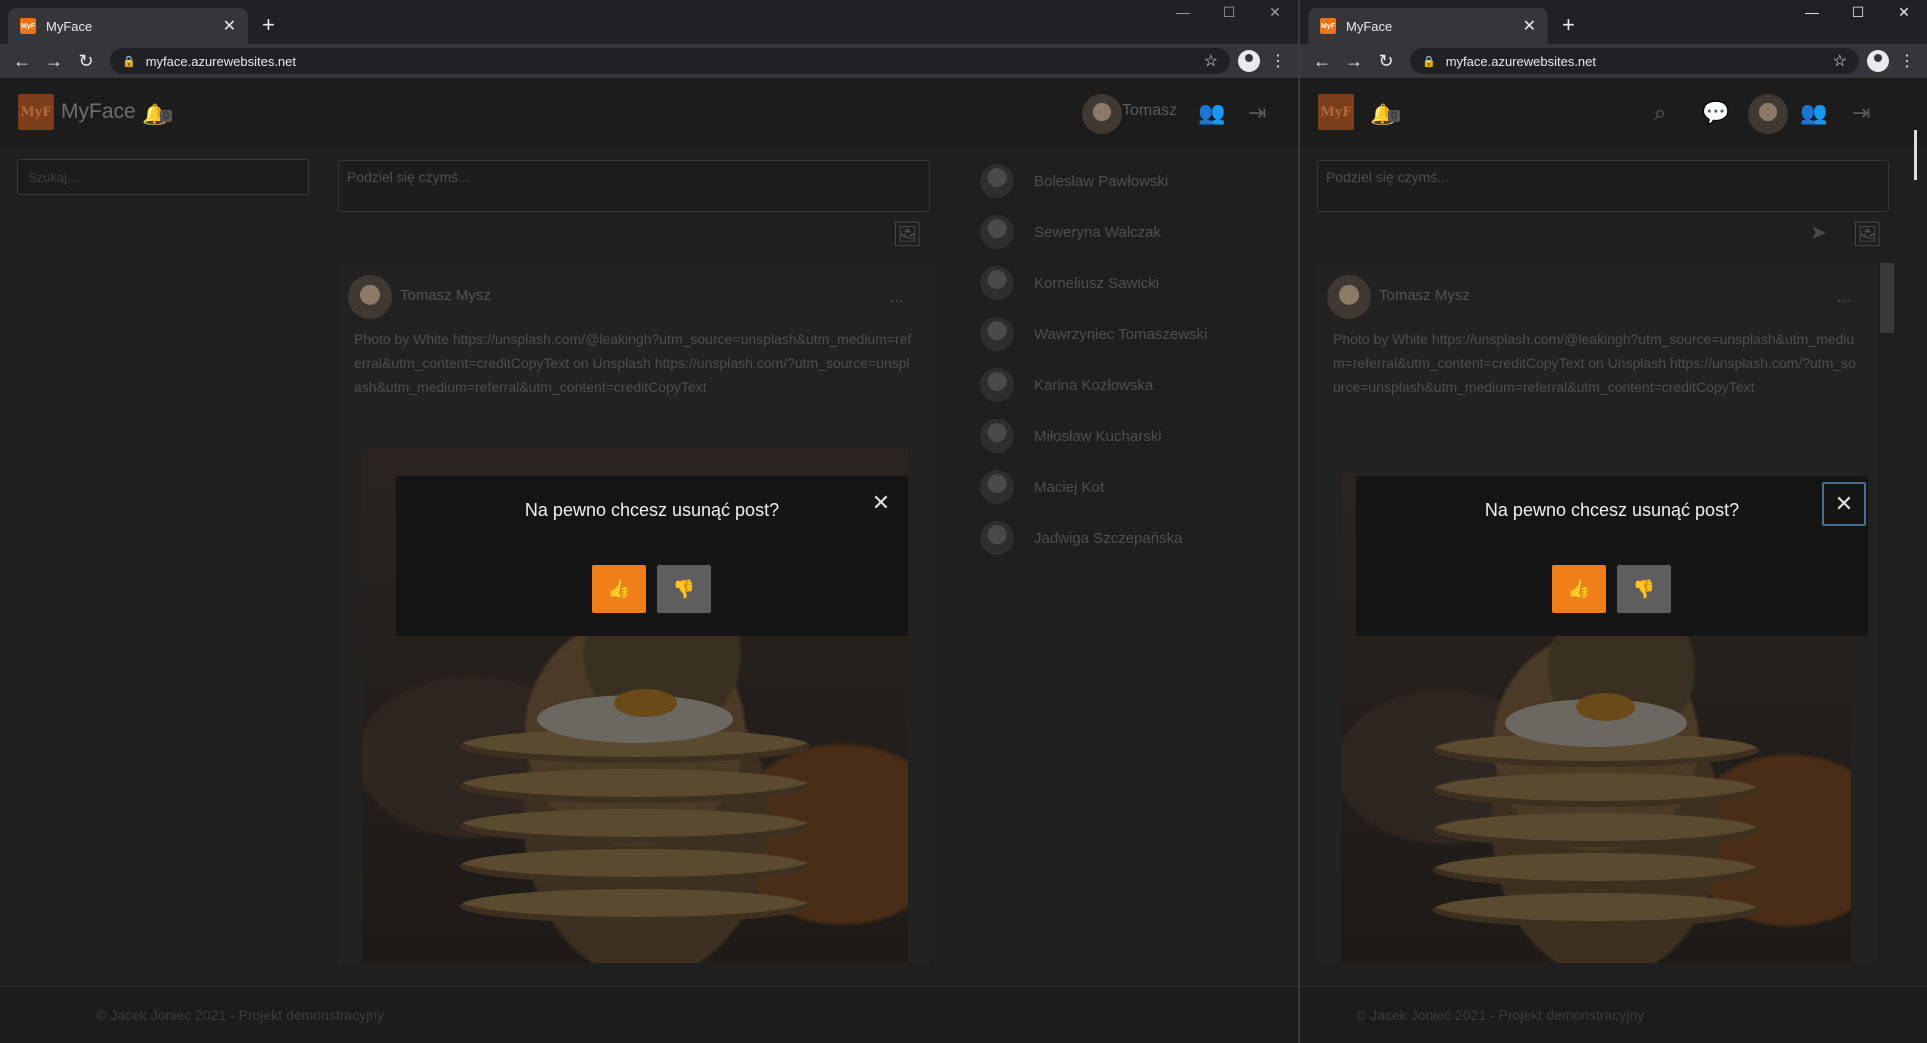 Image resolution: width=1927 pixels, height=1043 pixels. Describe the element at coordinates (1328, 26) in the screenshot. I see `favicon-icon: MyF` at that location.